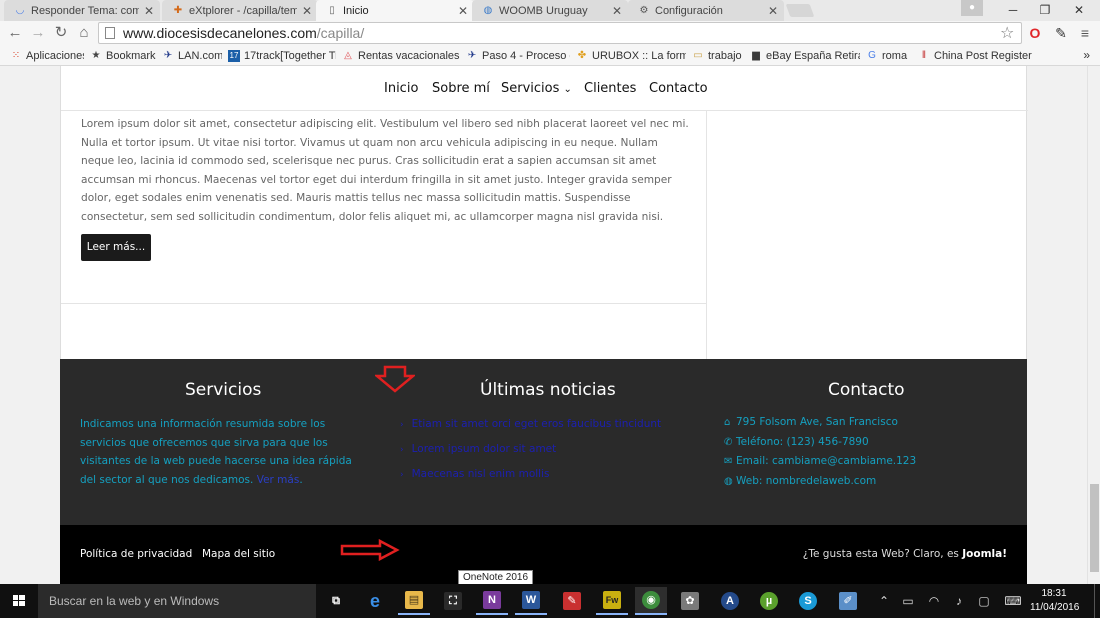 This screenshot has height=618, width=1100. I want to click on onenote-icon: N, so click(492, 601).